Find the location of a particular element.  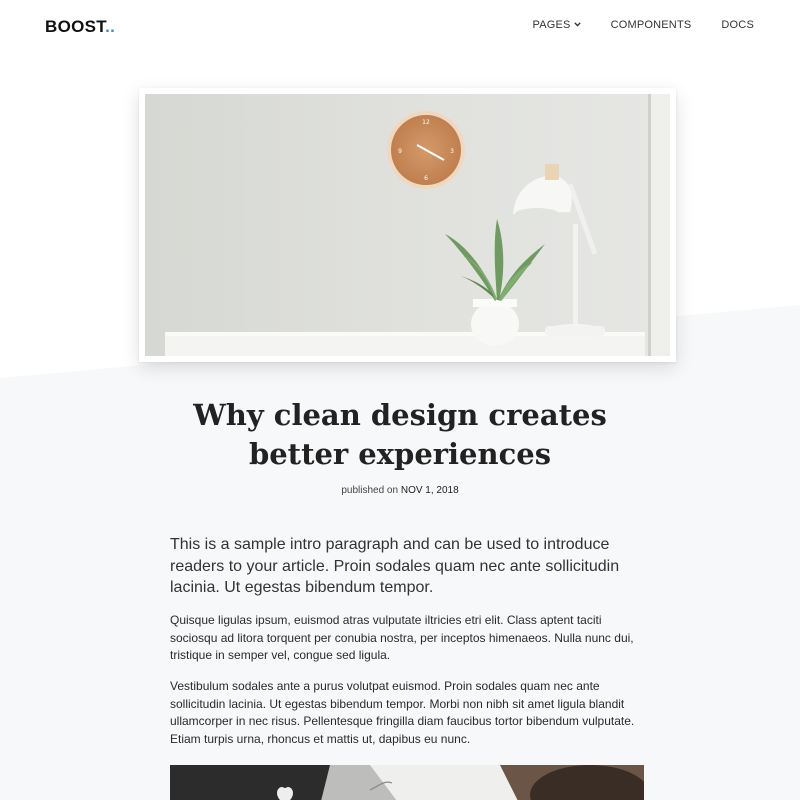

chevron-down-icon is located at coordinates (577, 25).